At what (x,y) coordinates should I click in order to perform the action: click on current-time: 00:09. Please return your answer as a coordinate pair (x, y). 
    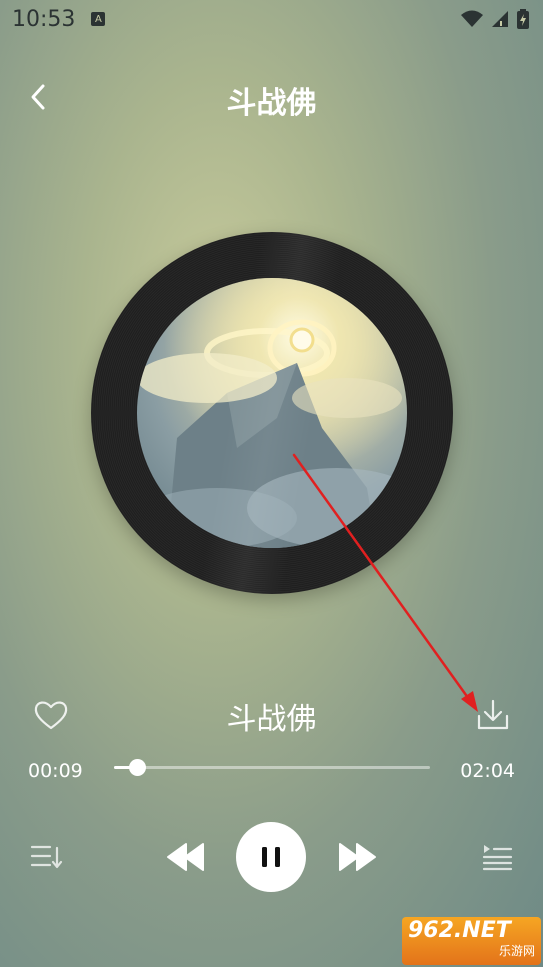
    Looking at the image, I should click on (55, 771).